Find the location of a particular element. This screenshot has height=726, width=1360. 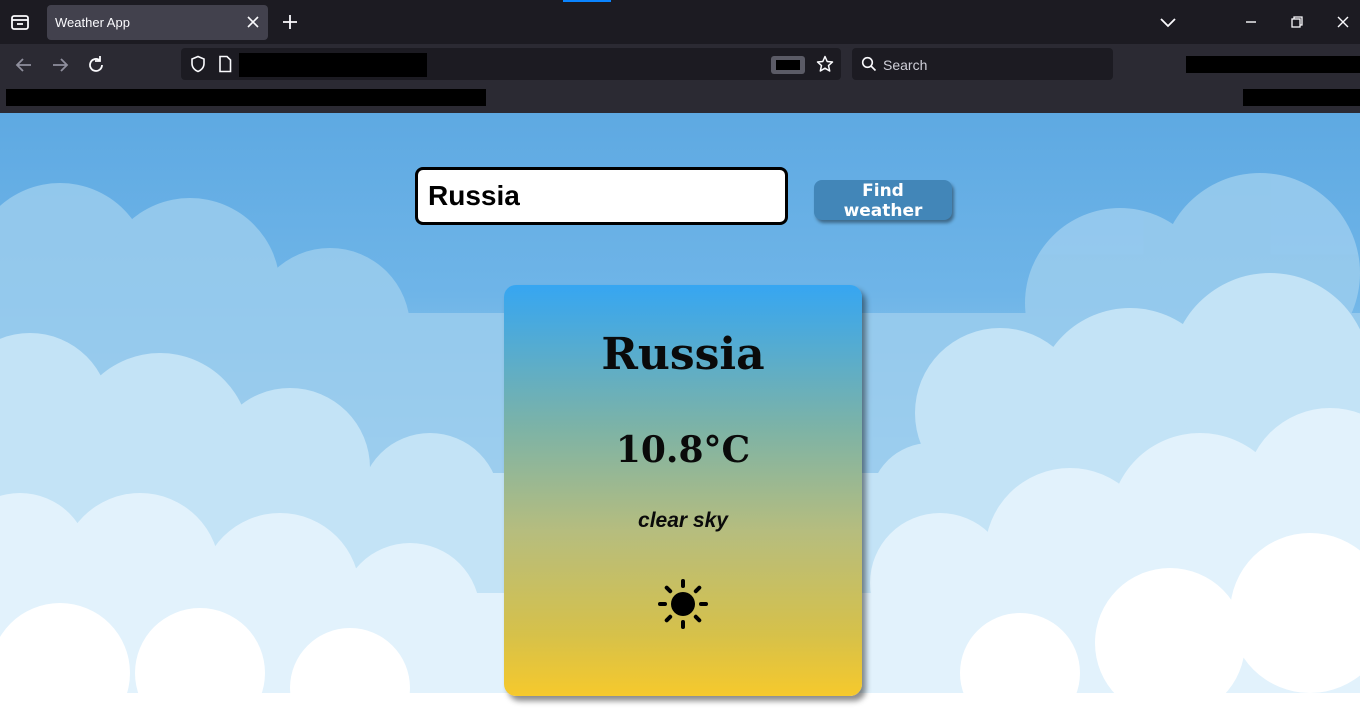

search-bar: Search is located at coordinates (982, 64).